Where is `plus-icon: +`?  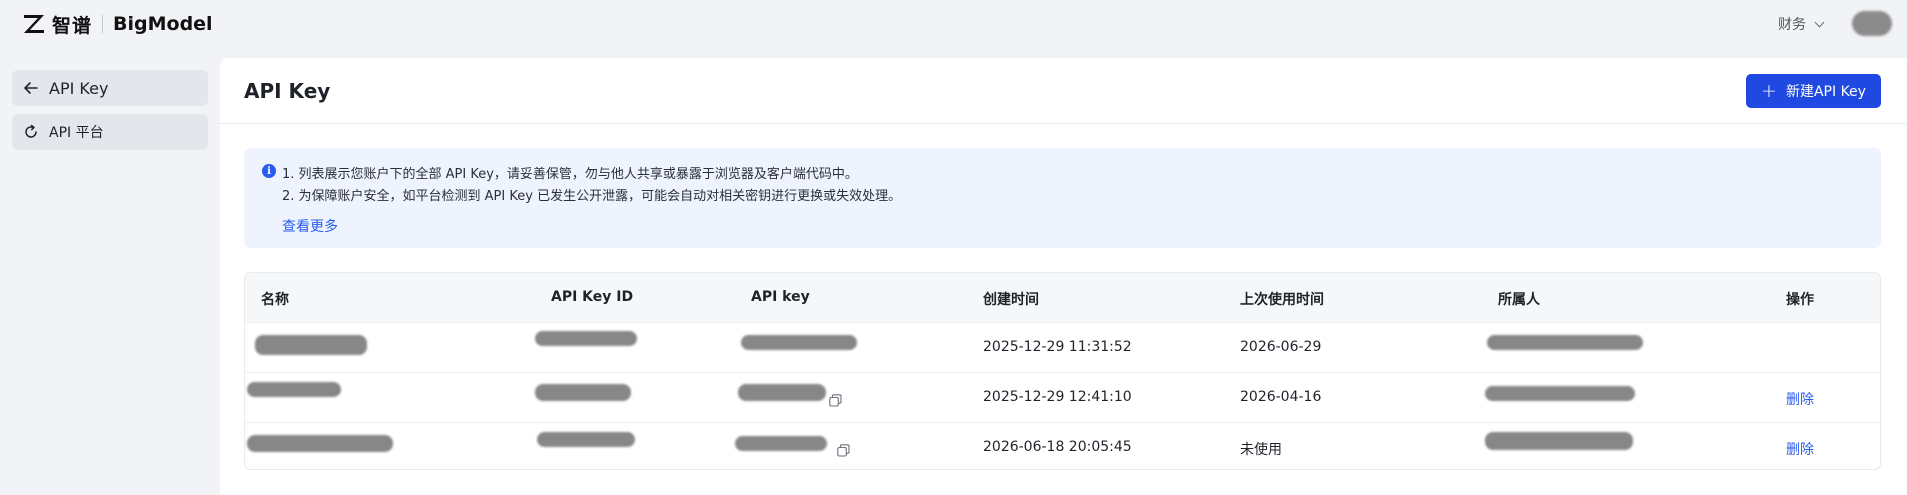
plus-icon: + is located at coordinates (1769, 90).